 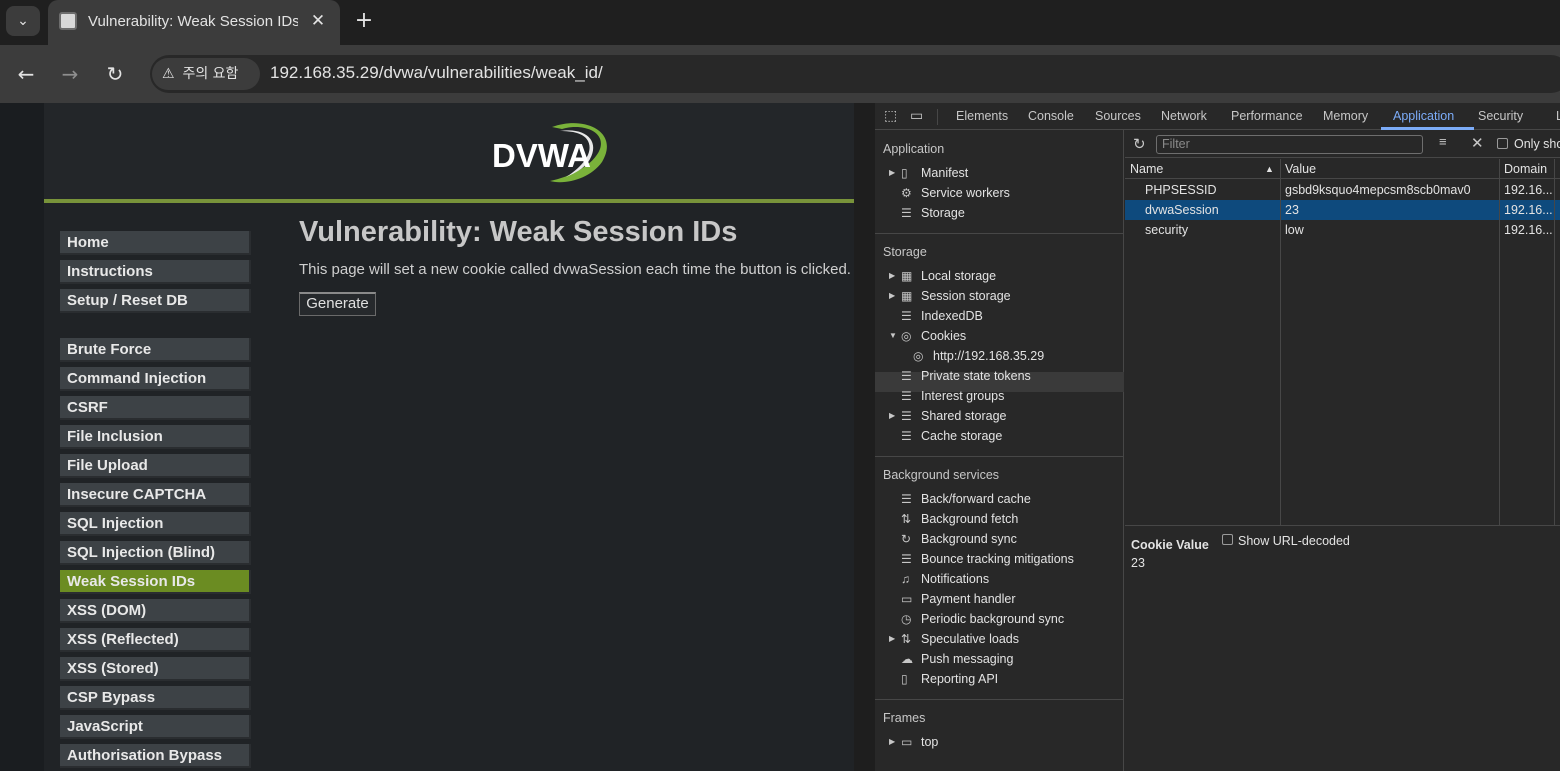 What do you see at coordinates (155, 379) in the screenshot?
I see `menu-item-command-injection: Command Injection` at bounding box center [155, 379].